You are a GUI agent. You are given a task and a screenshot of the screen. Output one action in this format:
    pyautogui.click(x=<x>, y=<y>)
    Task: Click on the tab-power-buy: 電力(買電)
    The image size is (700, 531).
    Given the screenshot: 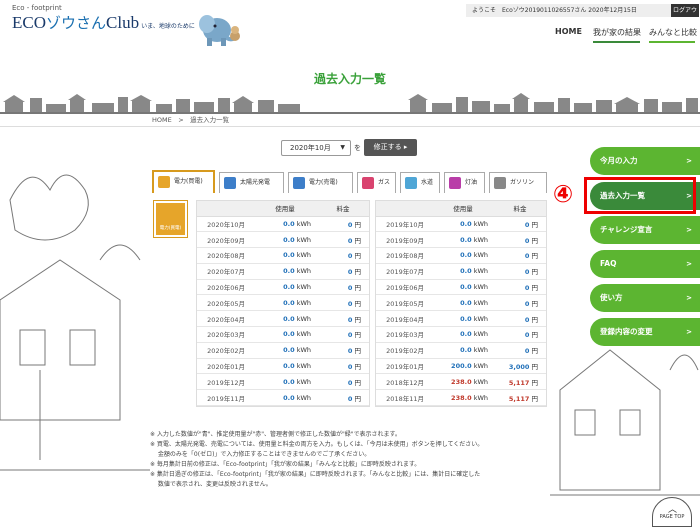 What is the action you would take?
    pyautogui.click(x=183, y=181)
    